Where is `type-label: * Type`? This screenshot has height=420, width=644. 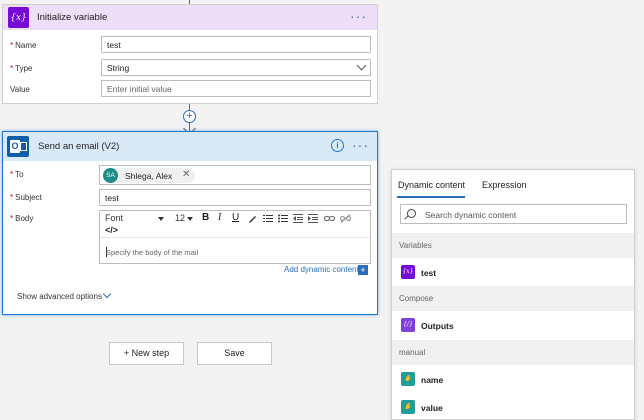
type-label: * Type is located at coordinates (21, 68).